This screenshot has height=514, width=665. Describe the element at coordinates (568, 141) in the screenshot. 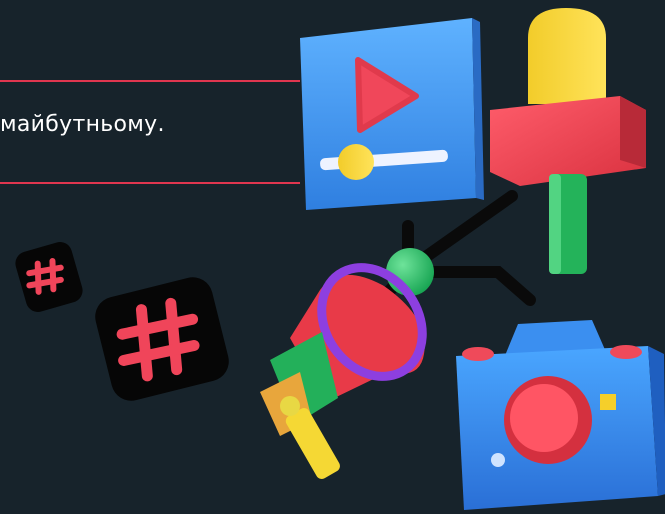

I see `microphone-icon` at that location.